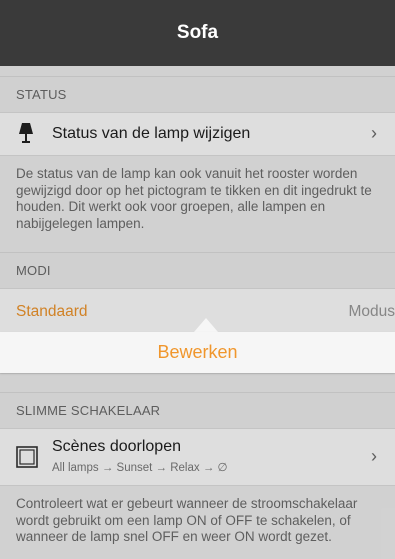 This screenshot has height=559, width=395. What do you see at coordinates (140, 468) in the screenshot?
I see `scene-cycle-subtitle: All lamps → Sunset → Relax → ∅` at bounding box center [140, 468].